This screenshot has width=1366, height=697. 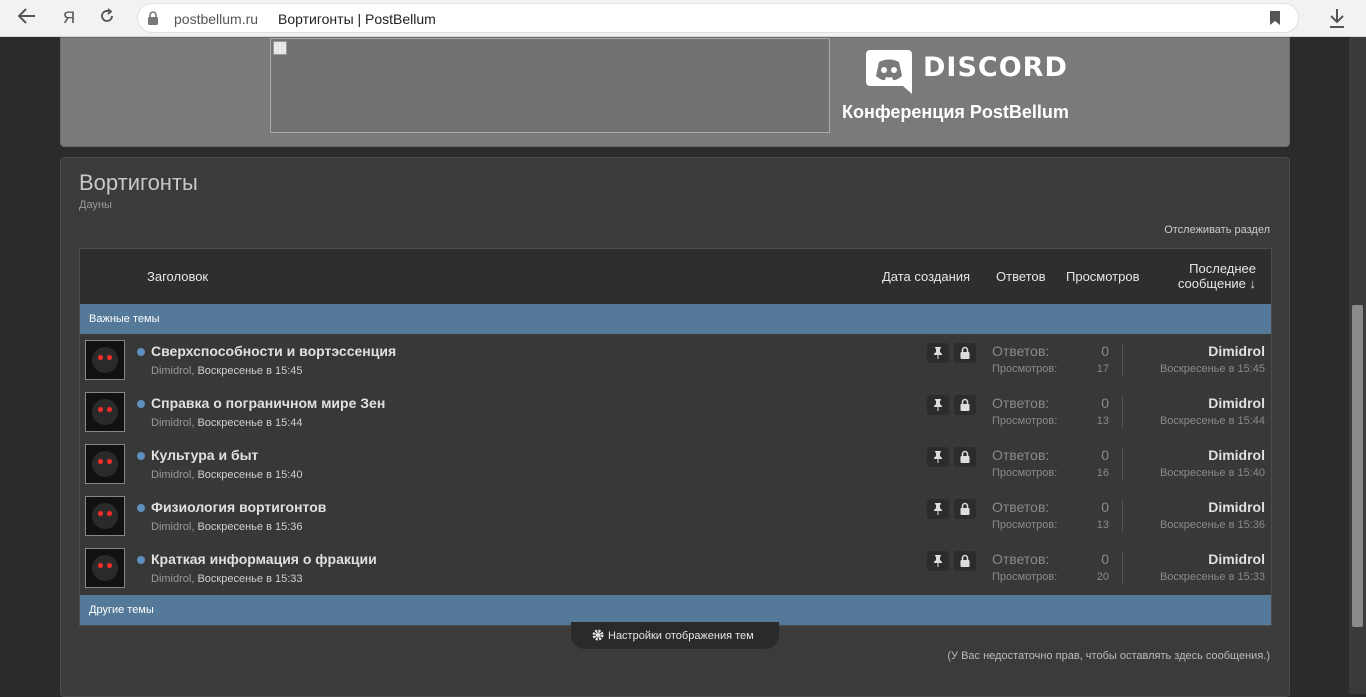 I want to click on last-post-date: Воскресенье в 15:45, so click(x=1212, y=369).